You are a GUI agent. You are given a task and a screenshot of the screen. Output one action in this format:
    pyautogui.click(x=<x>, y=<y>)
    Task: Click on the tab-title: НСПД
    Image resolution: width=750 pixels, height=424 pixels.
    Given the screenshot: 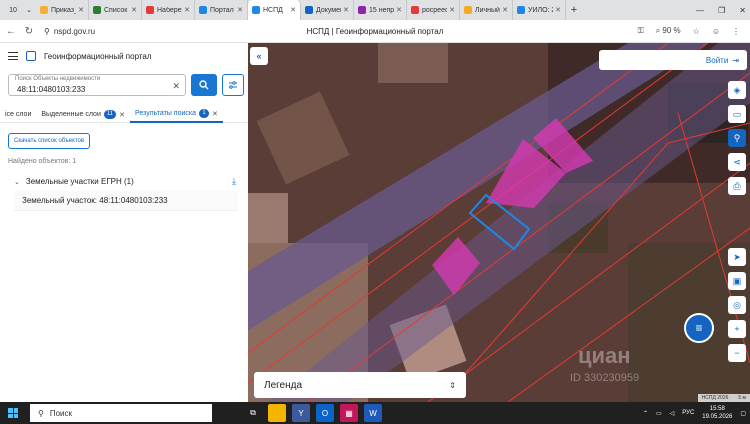 What is the action you would take?
    pyautogui.click(x=273, y=10)
    